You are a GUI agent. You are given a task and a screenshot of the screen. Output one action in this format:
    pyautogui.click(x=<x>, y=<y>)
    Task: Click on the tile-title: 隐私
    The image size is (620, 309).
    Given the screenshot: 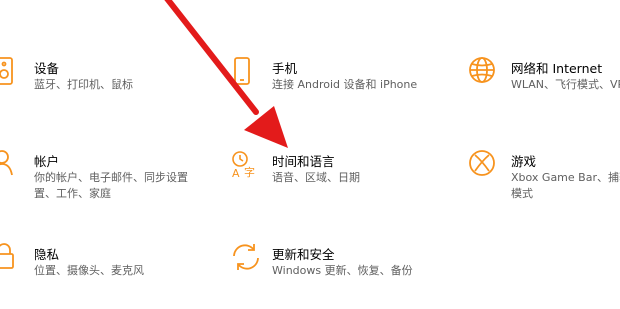 What is the action you would take?
    pyautogui.click(x=47, y=254)
    